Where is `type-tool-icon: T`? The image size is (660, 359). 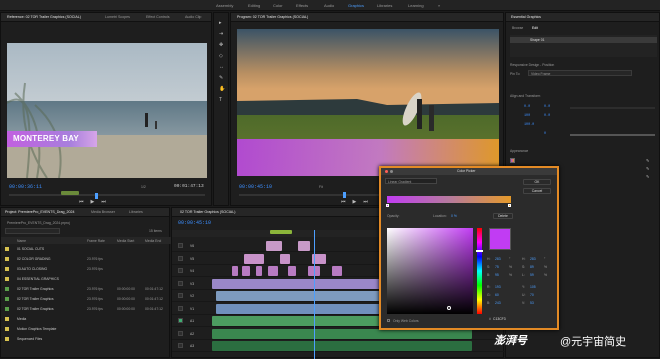 type-tool-icon: T is located at coordinates (220, 100).